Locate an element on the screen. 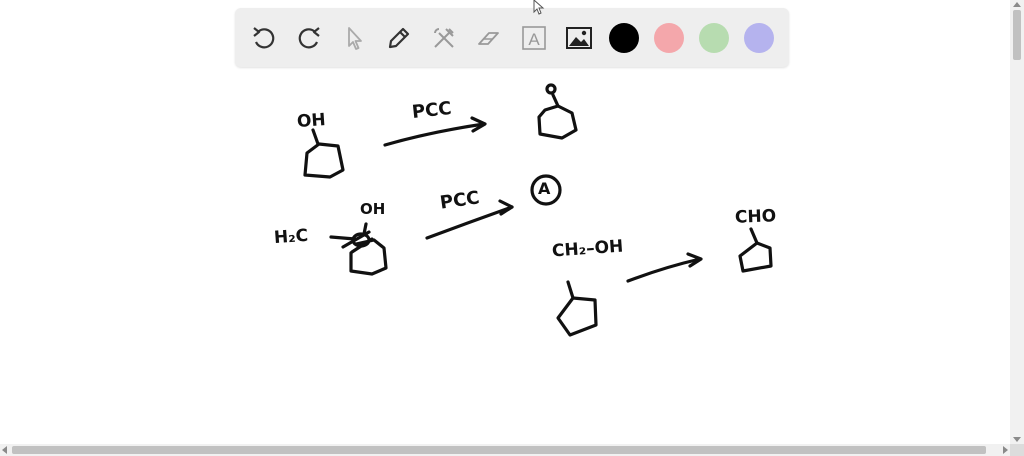 Image resolution: width=1024 pixels, height=456 pixels. horizontal-scrollbar is located at coordinates (505, 450).